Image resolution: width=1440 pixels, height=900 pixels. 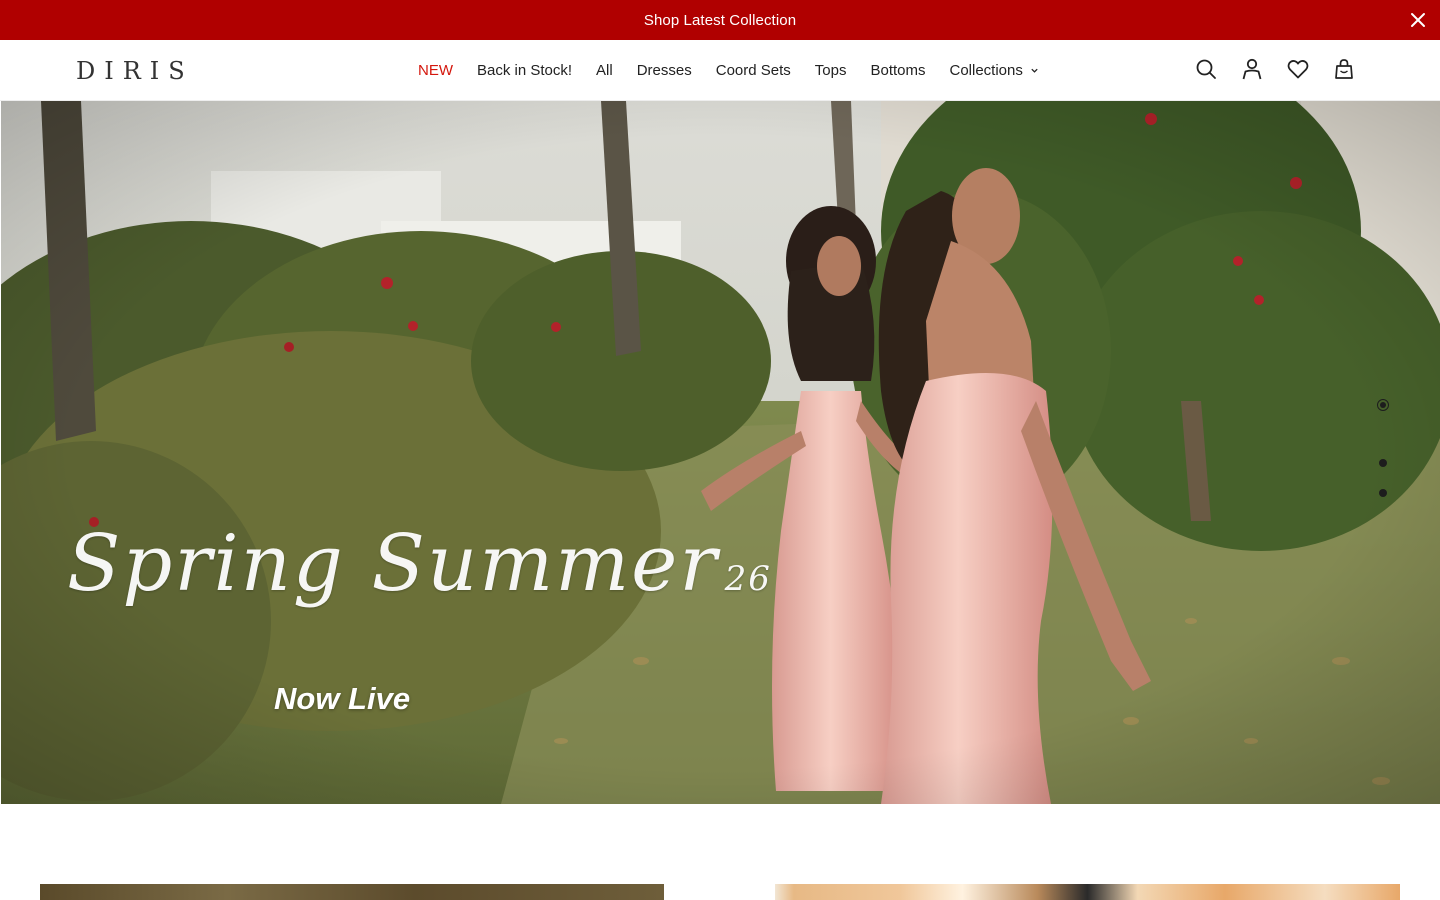 I want to click on nav-item-collections: Collections, so click(x=994, y=70).